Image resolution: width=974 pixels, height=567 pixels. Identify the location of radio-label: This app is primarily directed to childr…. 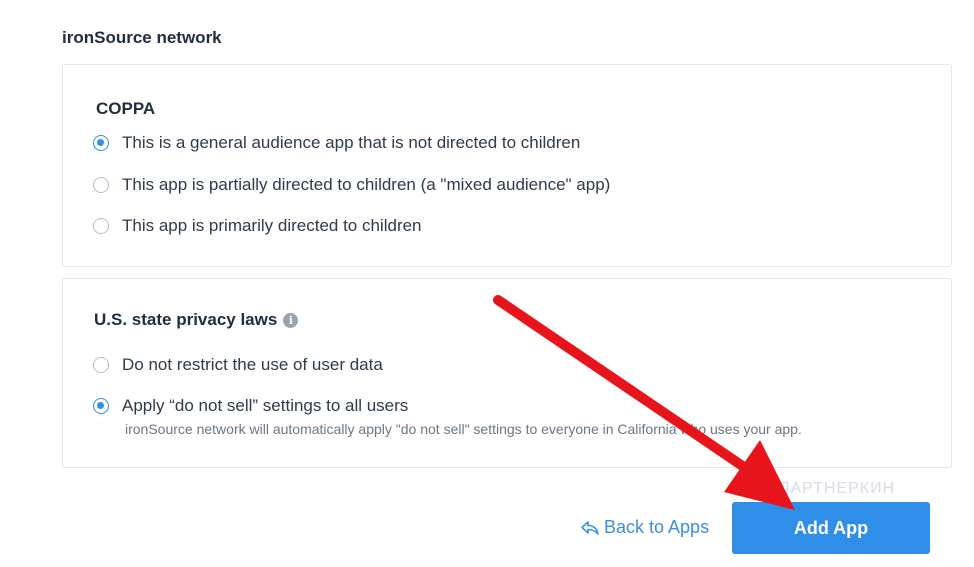
(272, 225).